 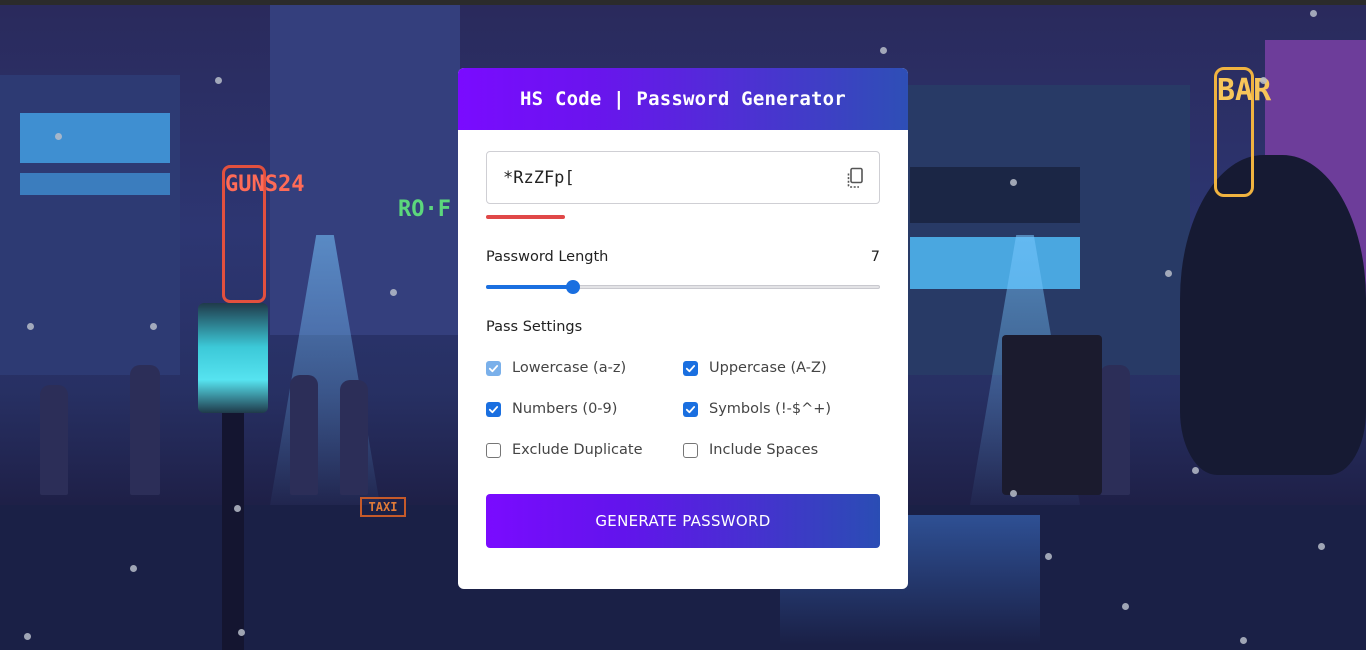 I want to click on uppercase-checkbox, so click(x=690, y=368).